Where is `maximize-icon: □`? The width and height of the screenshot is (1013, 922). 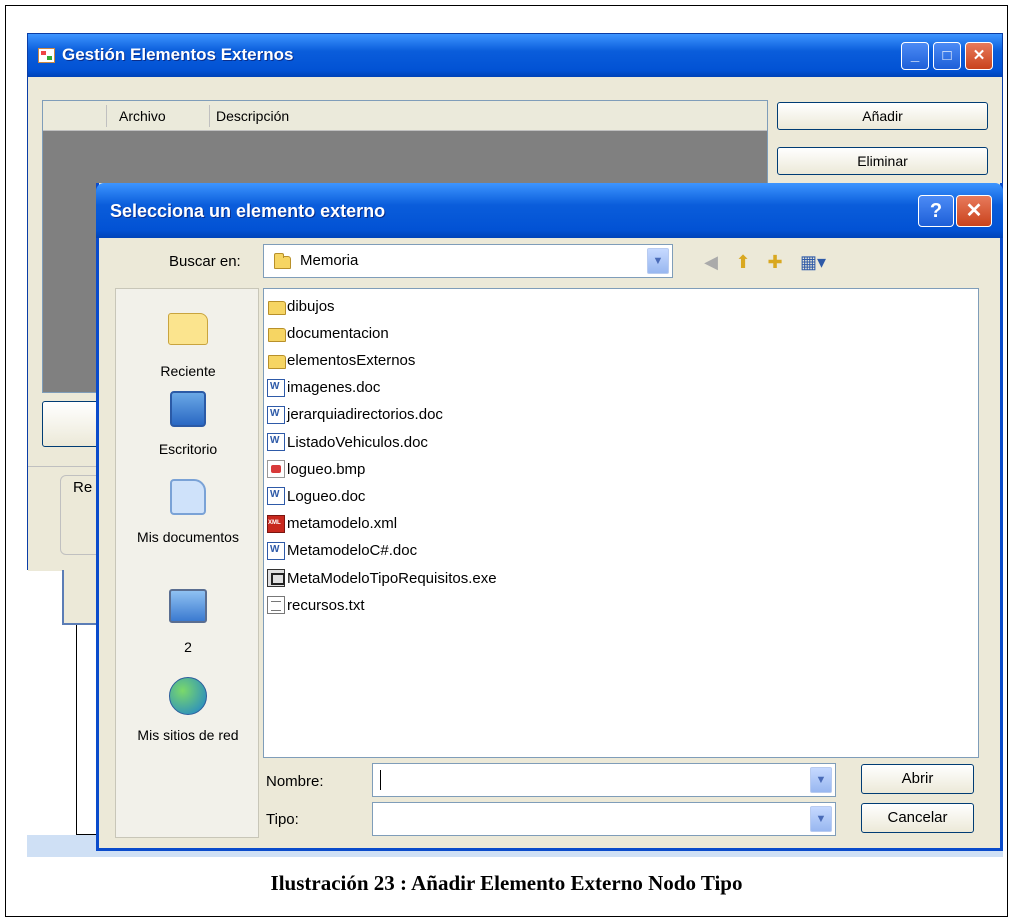 maximize-icon: □ is located at coordinates (947, 56).